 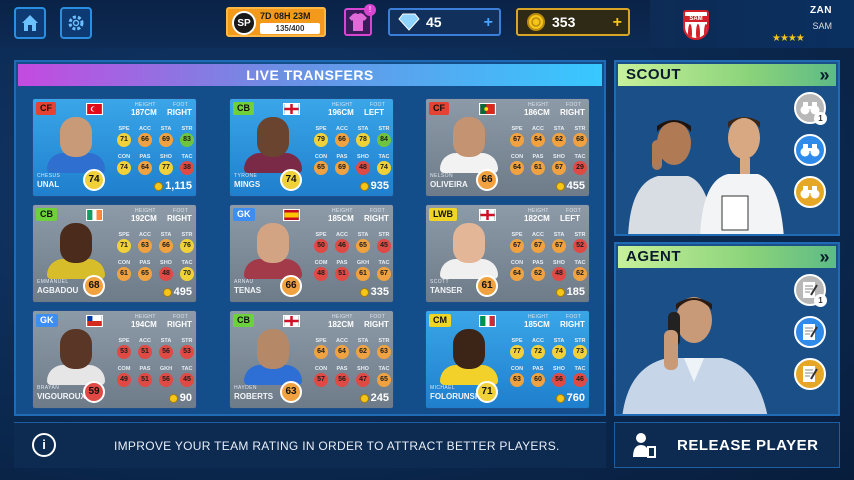 I want to click on kit-notification-badge: !, so click(x=370, y=10).